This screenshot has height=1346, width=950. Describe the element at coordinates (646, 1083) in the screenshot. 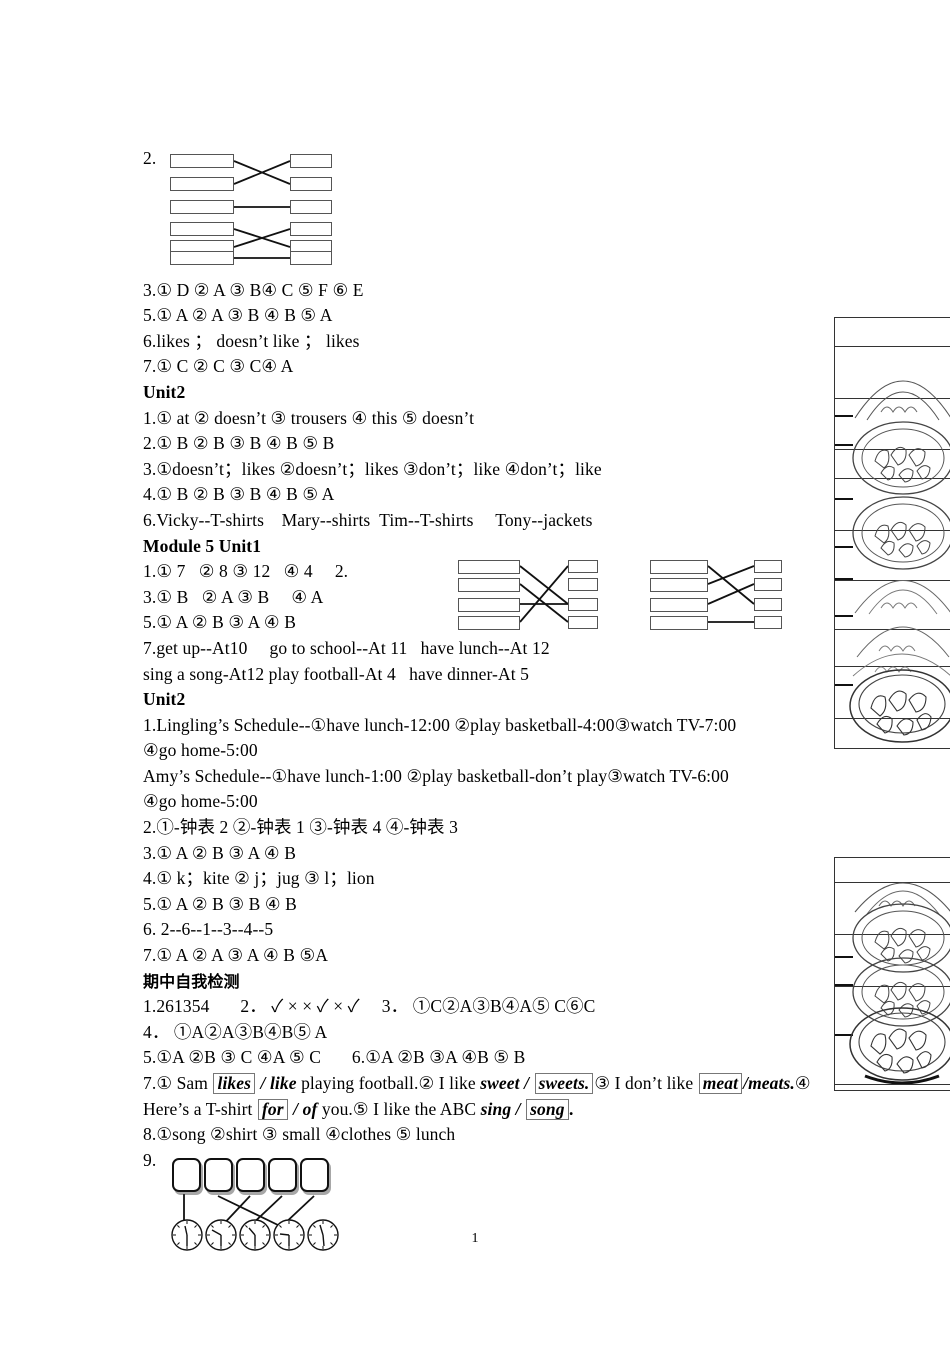

I see `item7-seg4: ③ I don’t like` at that location.